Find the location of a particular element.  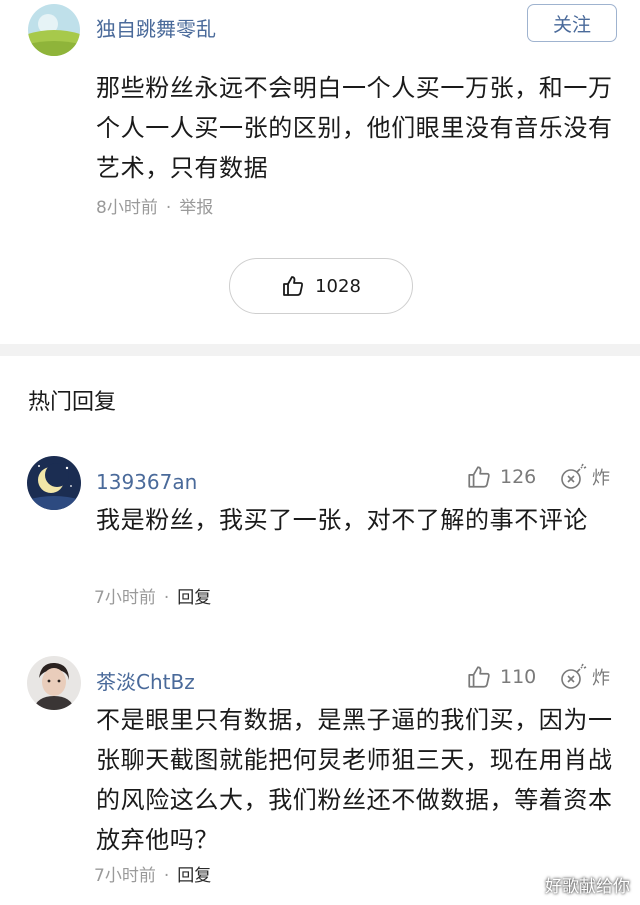

author-name: 独自跳舞零乱 is located at coordinates (156, 29).